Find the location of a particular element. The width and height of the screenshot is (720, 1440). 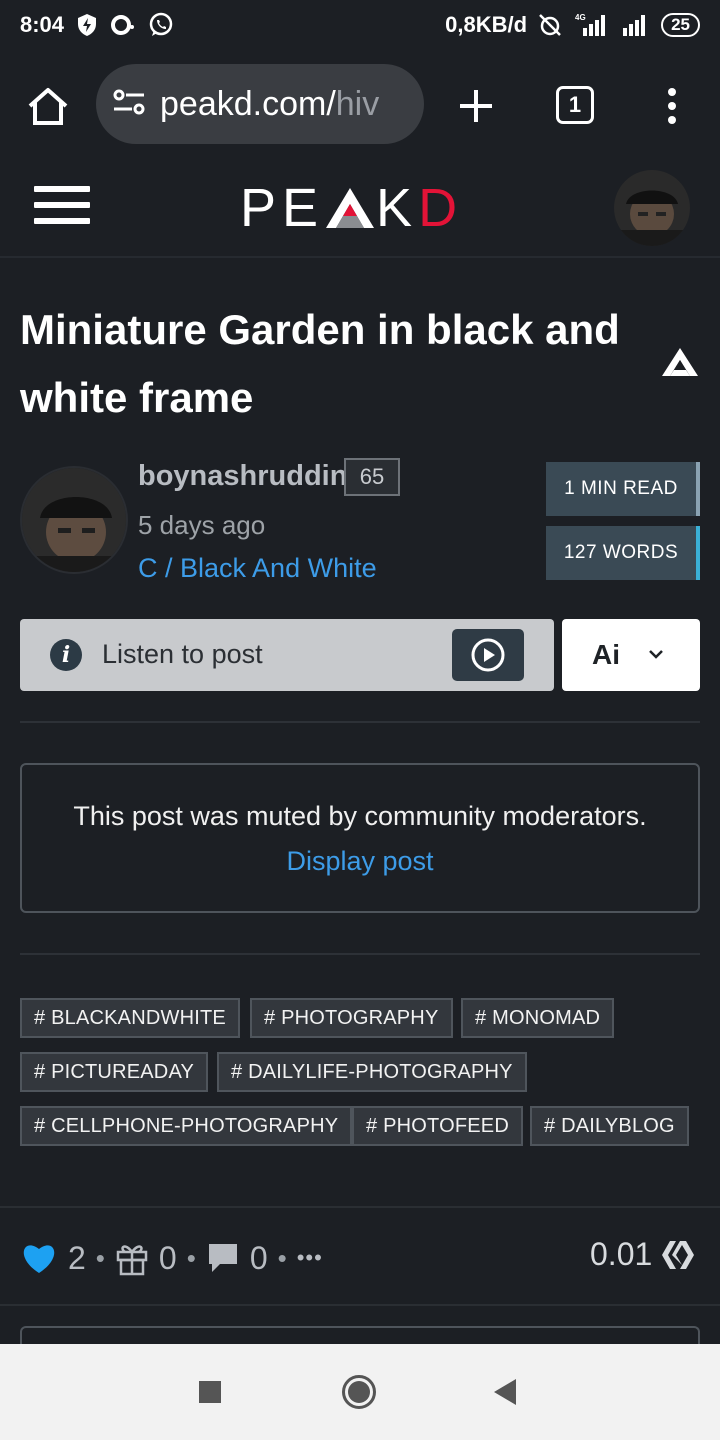

tag-monomad: # MONOMAD is located at coordinates (538, 1018).